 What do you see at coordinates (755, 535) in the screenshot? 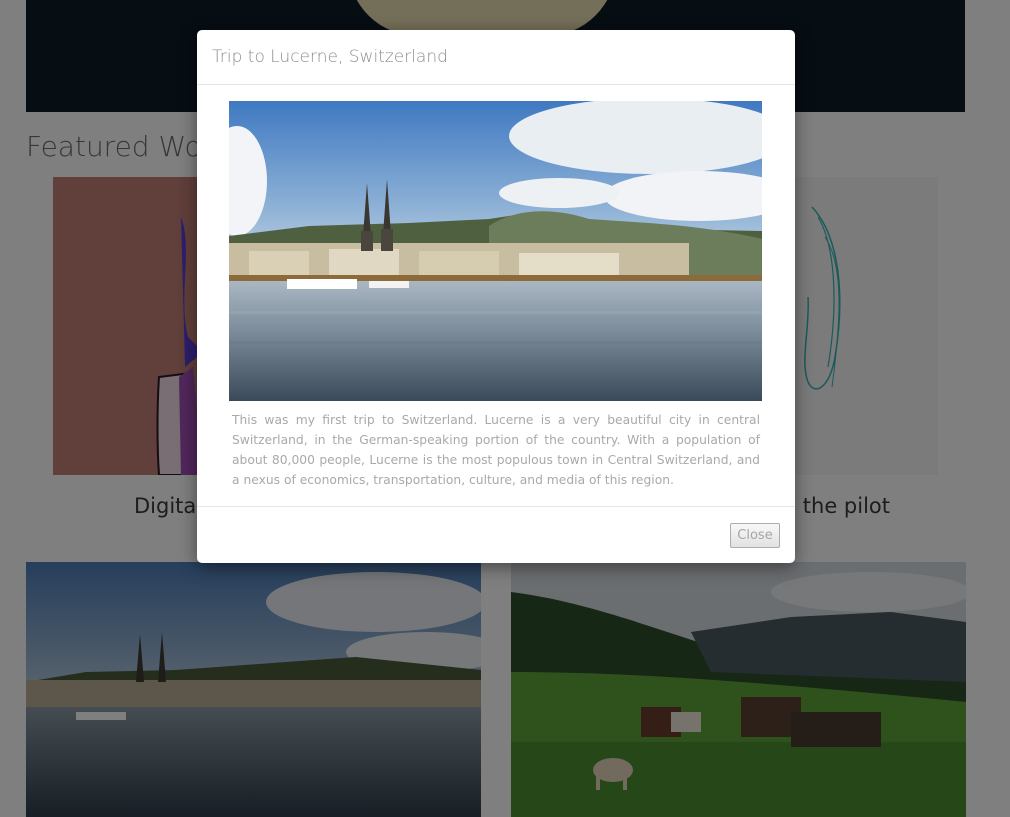
I see `close-button: Close` at bounding box center [755, 535].